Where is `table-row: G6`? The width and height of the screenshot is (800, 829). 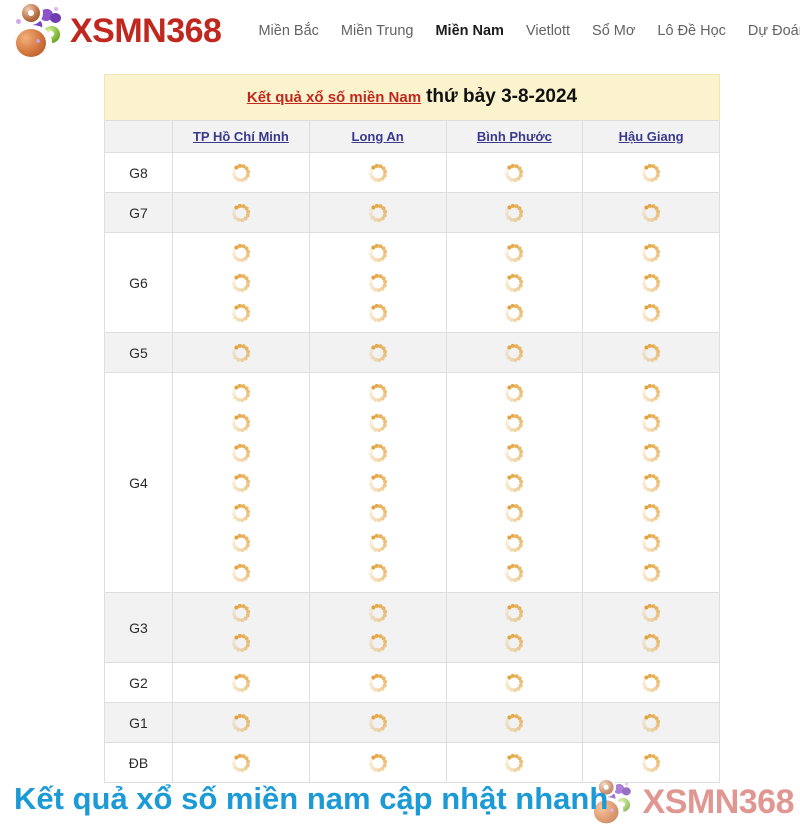
table-row: G6 is located at coordinates (412, 282).